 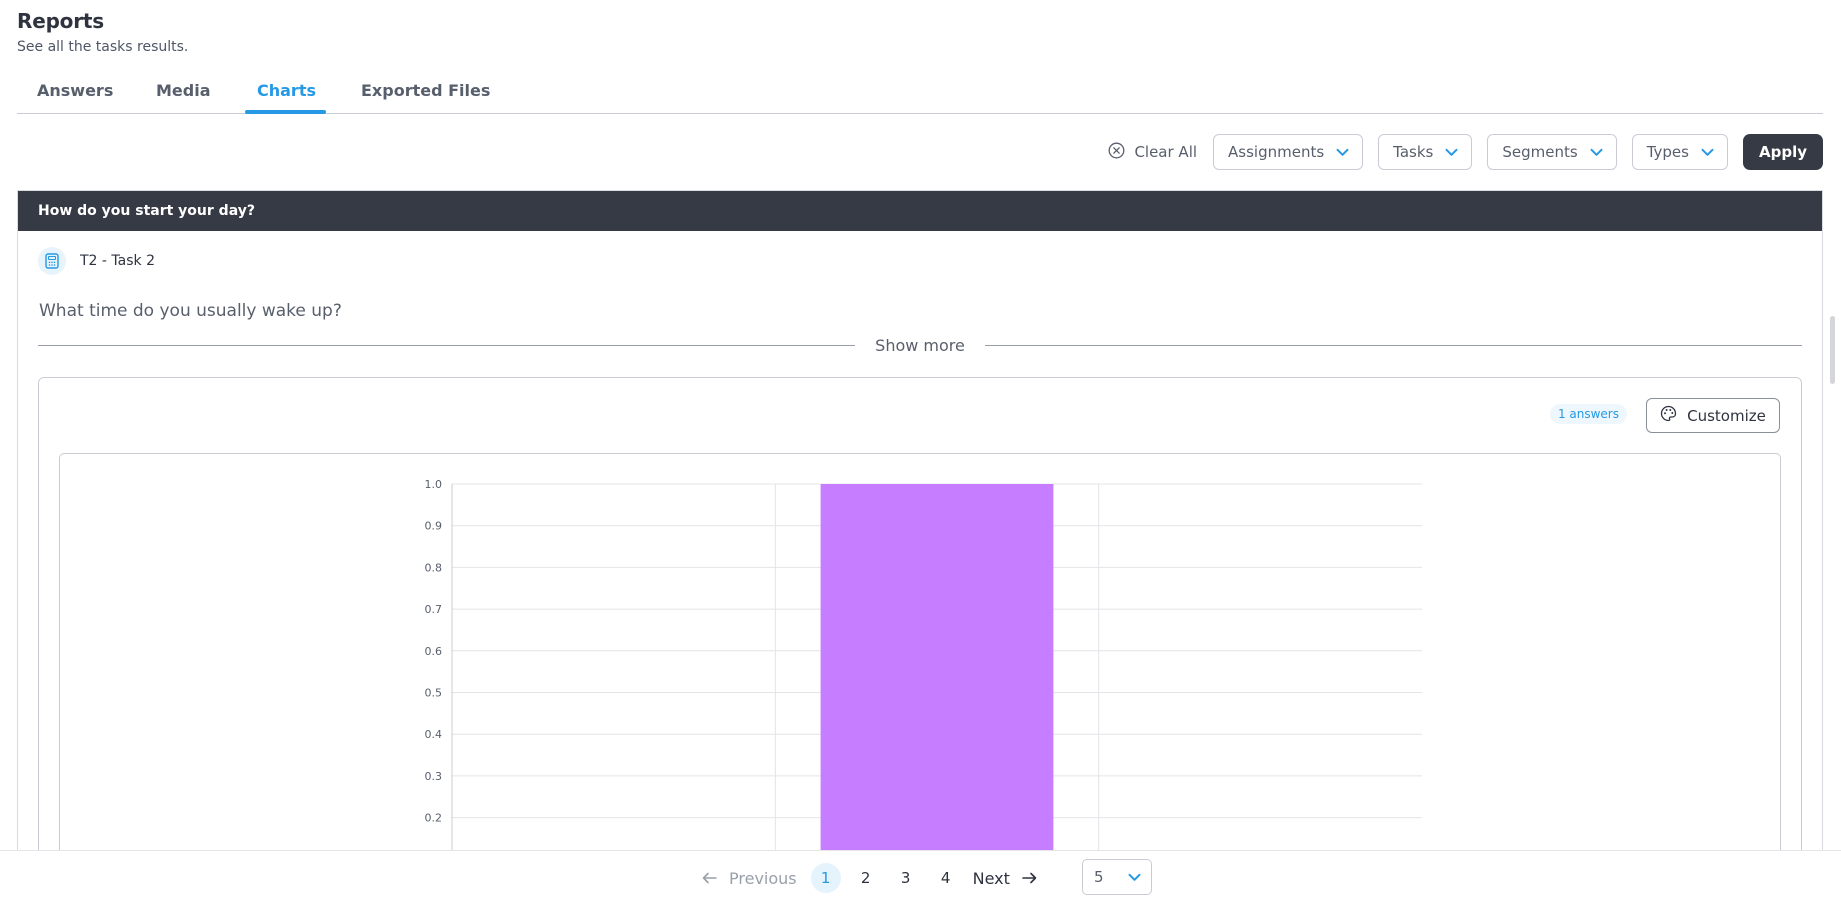 What do you see at coordinates (1782, 152) in the screenshot?
I see `apply-button: Apply` at bounding box center [1782, 152].